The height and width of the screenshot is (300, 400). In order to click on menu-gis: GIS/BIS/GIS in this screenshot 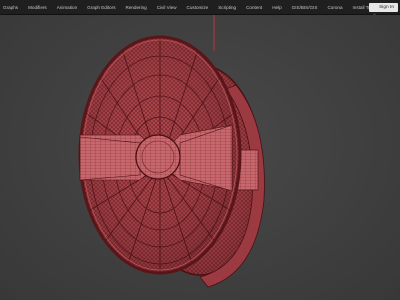, I will do `click(305, 7)`.